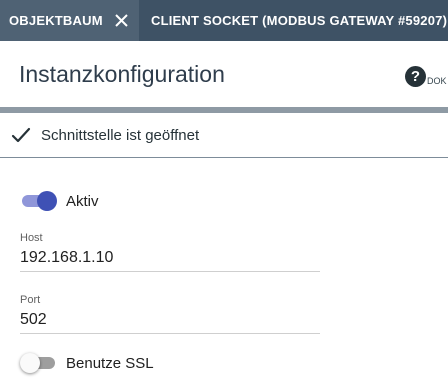  Describe the element at coordinates (59, 201) in the screenshot. I see `aktiv-toggle: Aktiv` at that location.